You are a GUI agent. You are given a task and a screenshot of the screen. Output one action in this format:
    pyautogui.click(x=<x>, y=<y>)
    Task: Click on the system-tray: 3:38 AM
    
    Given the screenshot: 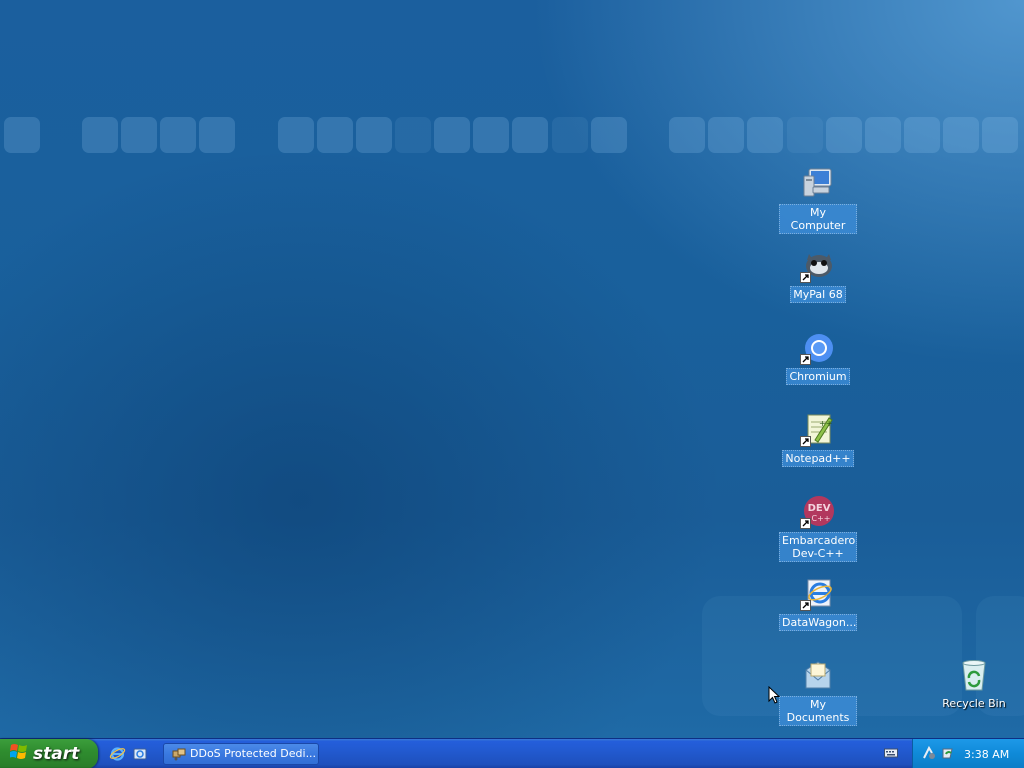 What is the action you would take?
    pyautogui.click(x=968, y=753)
    